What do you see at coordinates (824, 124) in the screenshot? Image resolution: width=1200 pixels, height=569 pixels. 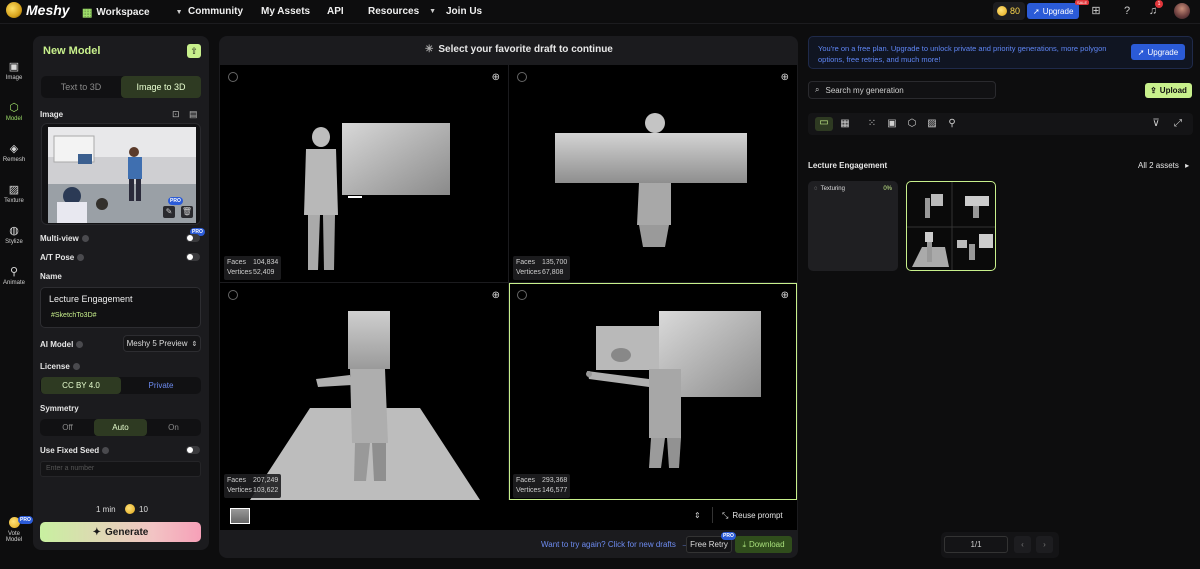 I see `folder-icon: ▭` at bounding box center [824, 124].